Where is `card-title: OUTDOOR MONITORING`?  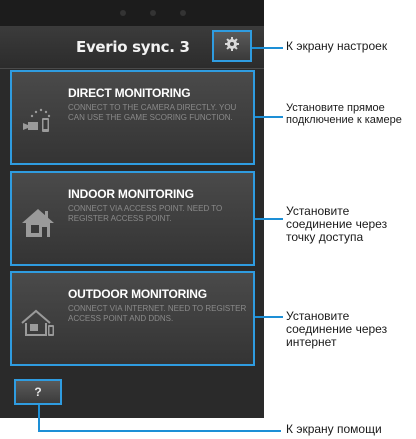
card-title: OUTDOOR MONITORING is located at coordinates (137, 294).